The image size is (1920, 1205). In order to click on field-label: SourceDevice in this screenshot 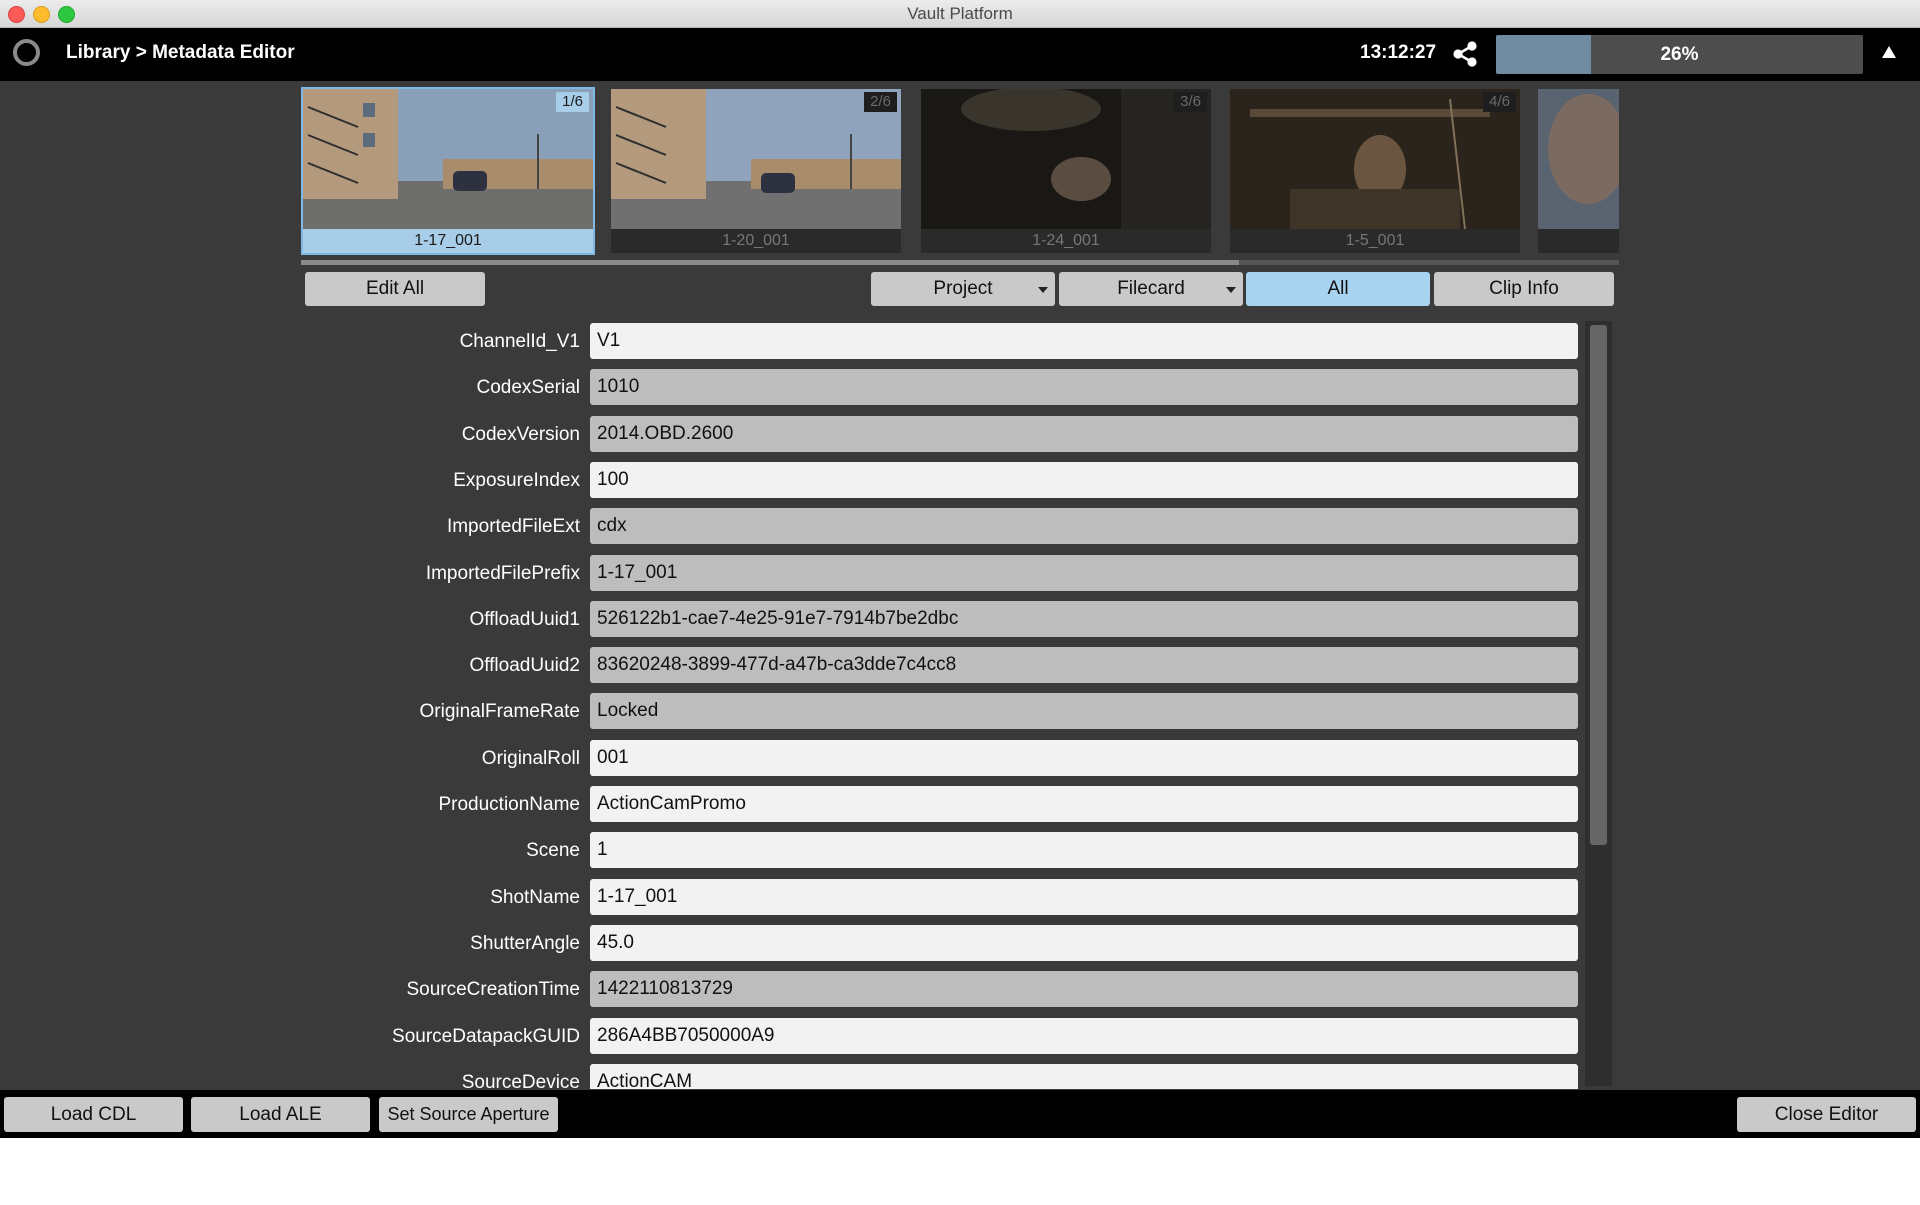, I will do `click(520, 1080)`.